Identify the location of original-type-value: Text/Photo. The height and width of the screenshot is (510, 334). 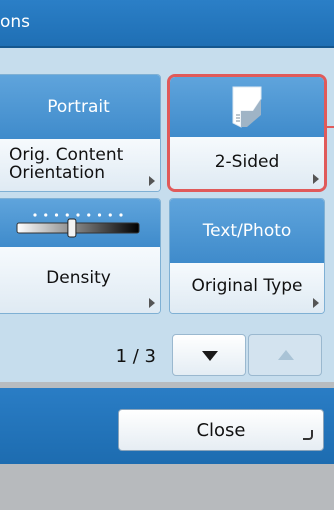
(247, 231).